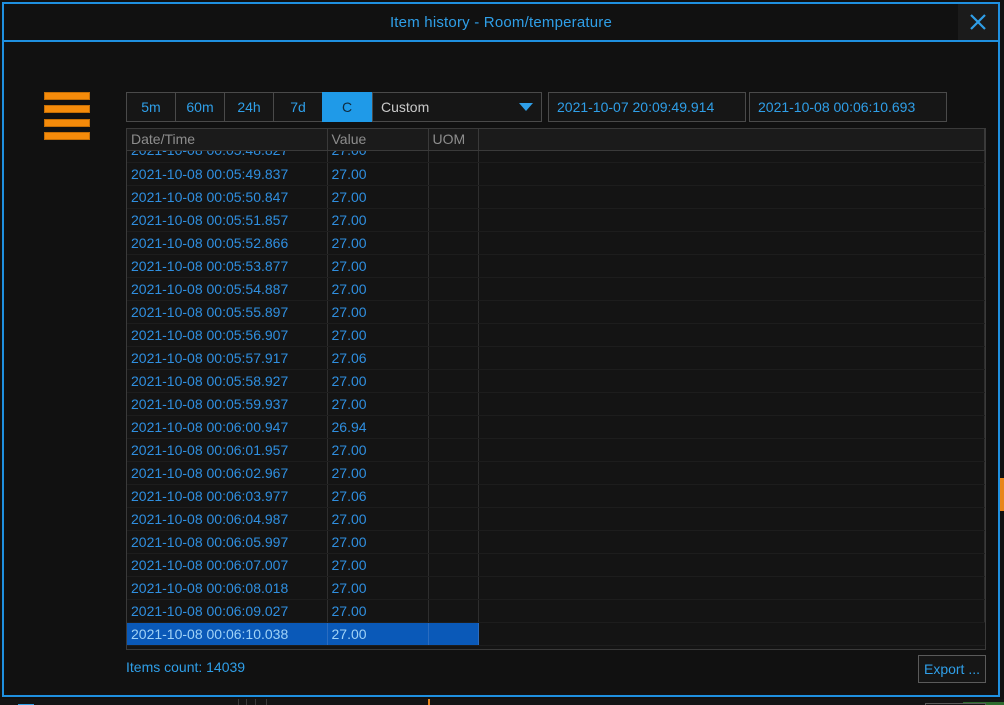  What do you see at coordinates (227, 289) in the screenshot?
I see `cell-datetime: 2021-10-08 00:05:54.887` at bounding box center [227, 289].